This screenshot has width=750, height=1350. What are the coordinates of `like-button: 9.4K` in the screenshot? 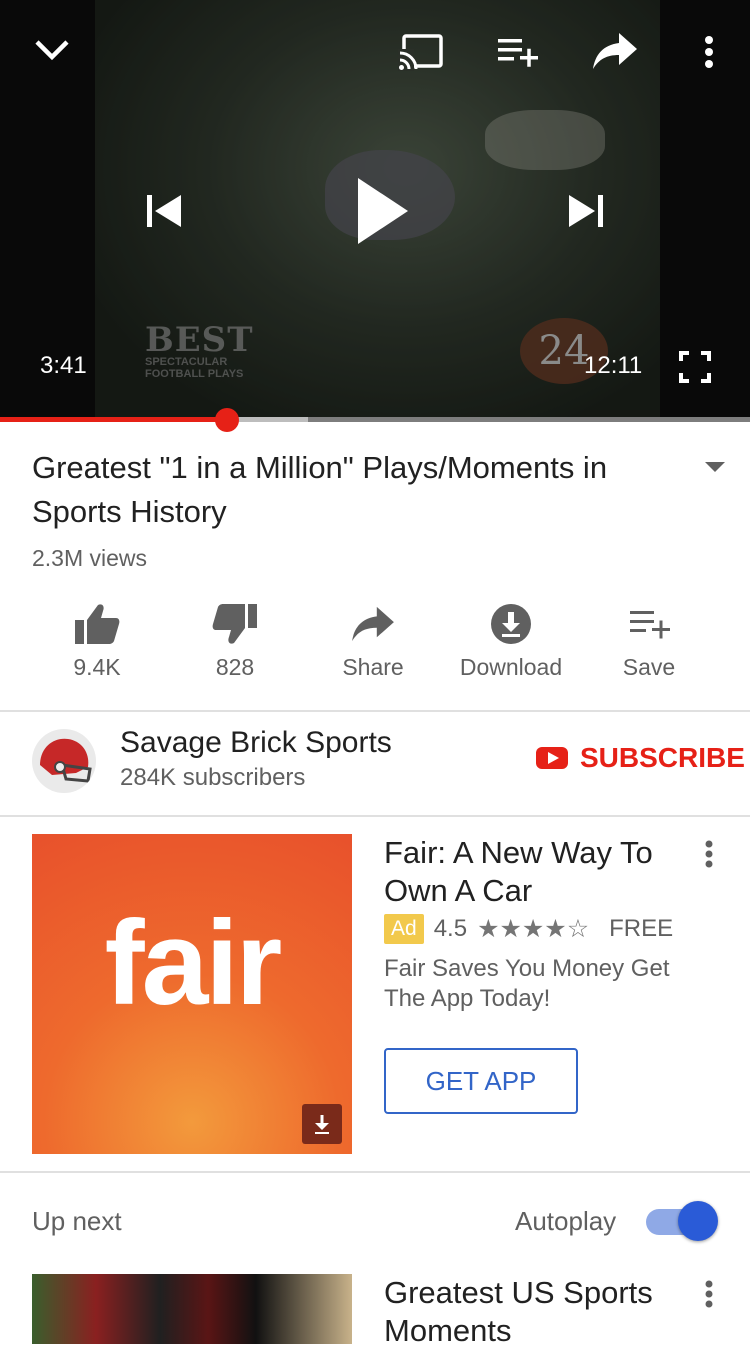 It's located at (97, 638).